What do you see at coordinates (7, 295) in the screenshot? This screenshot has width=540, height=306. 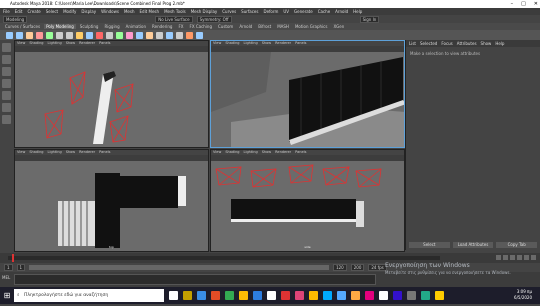 I see `start-button: ⊞` at bounding box center [7, 295].